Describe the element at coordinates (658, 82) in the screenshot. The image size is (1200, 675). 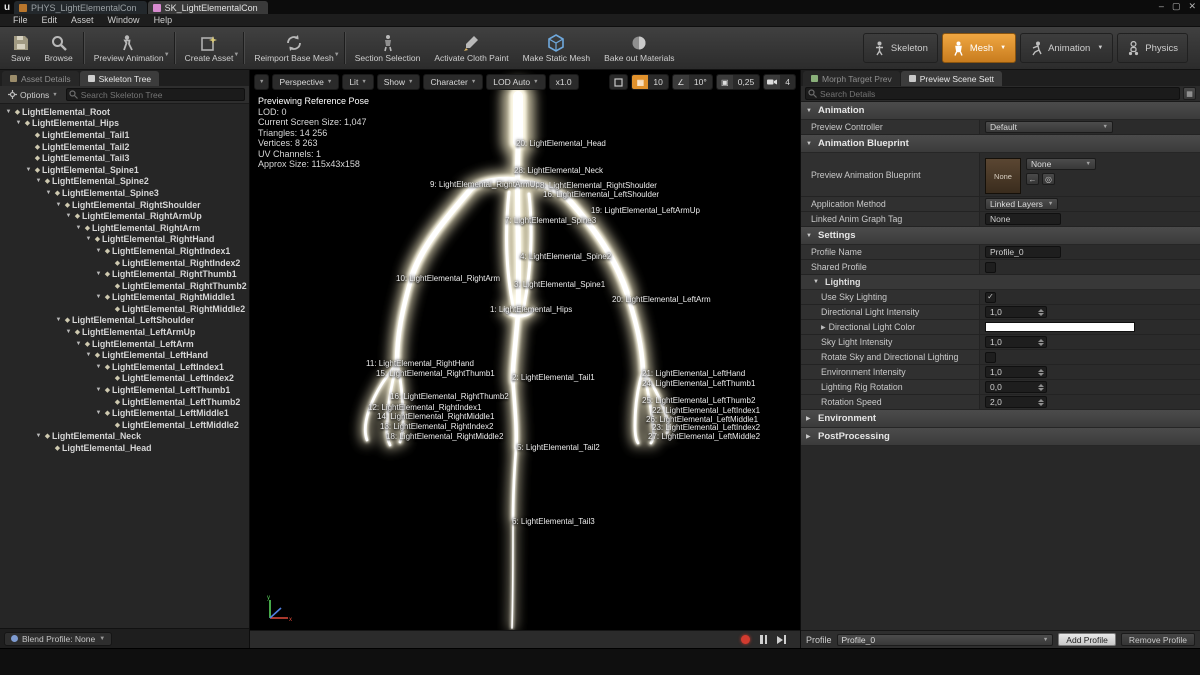
I see `grid-snap-value: 10` at that location.